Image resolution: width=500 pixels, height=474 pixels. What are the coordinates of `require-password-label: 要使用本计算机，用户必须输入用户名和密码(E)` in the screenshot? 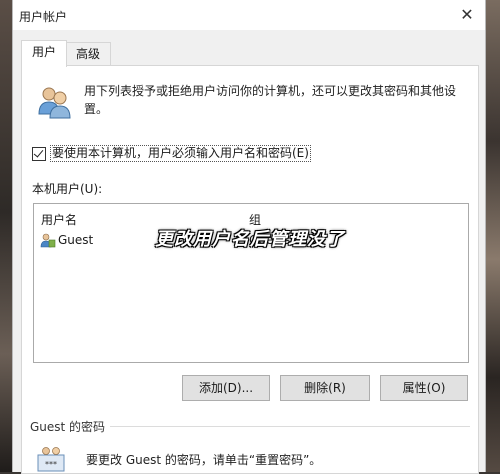 It's located at (180, 153).